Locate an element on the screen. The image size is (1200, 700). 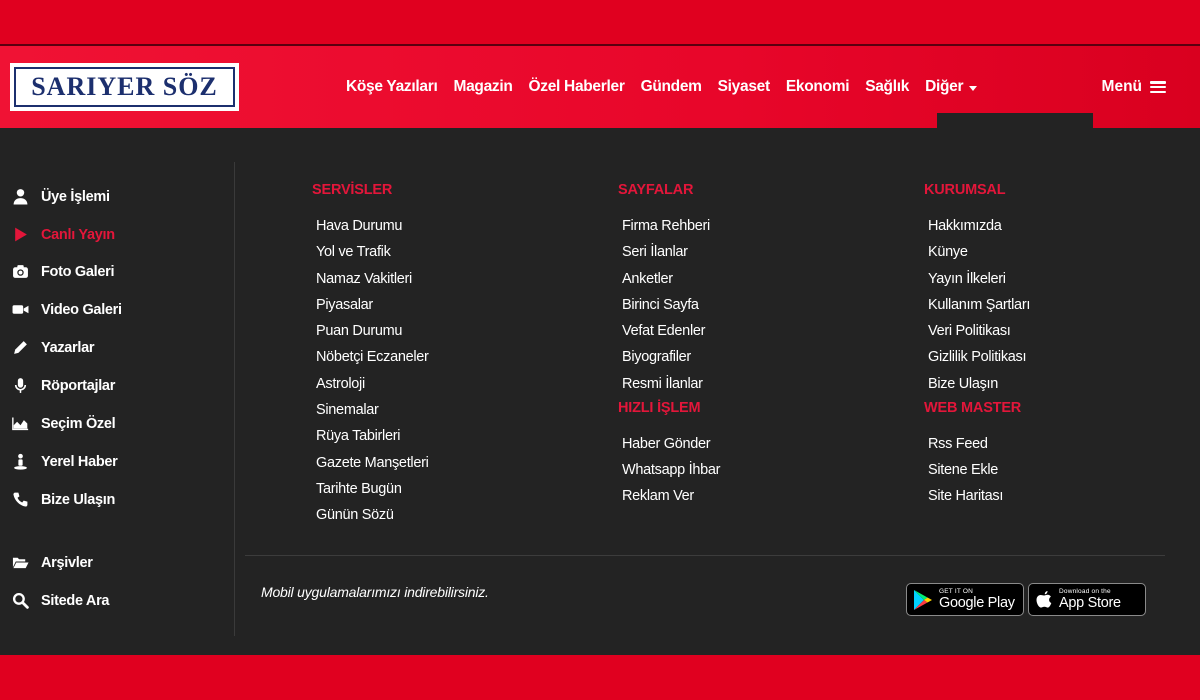
link-sinemalar: Sinemalar is located at coordinates (347, 410).